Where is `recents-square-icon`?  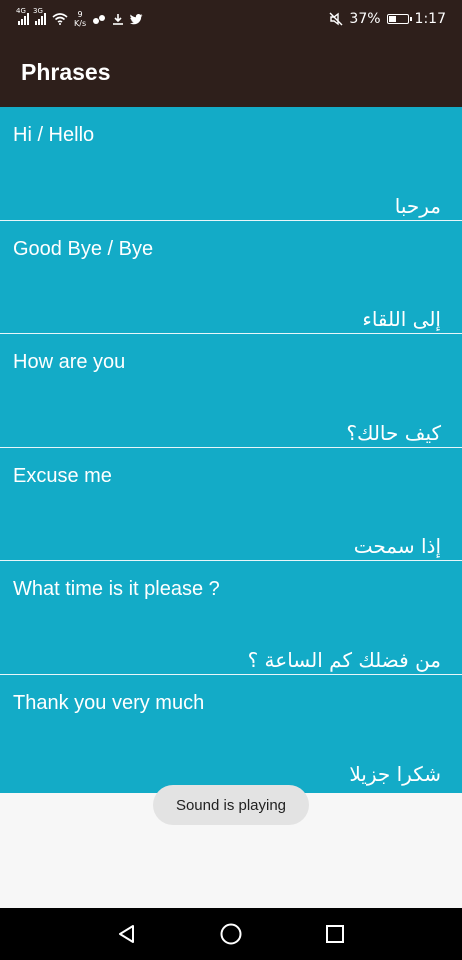 recents-square-icon is located at coordinates (335, 934).